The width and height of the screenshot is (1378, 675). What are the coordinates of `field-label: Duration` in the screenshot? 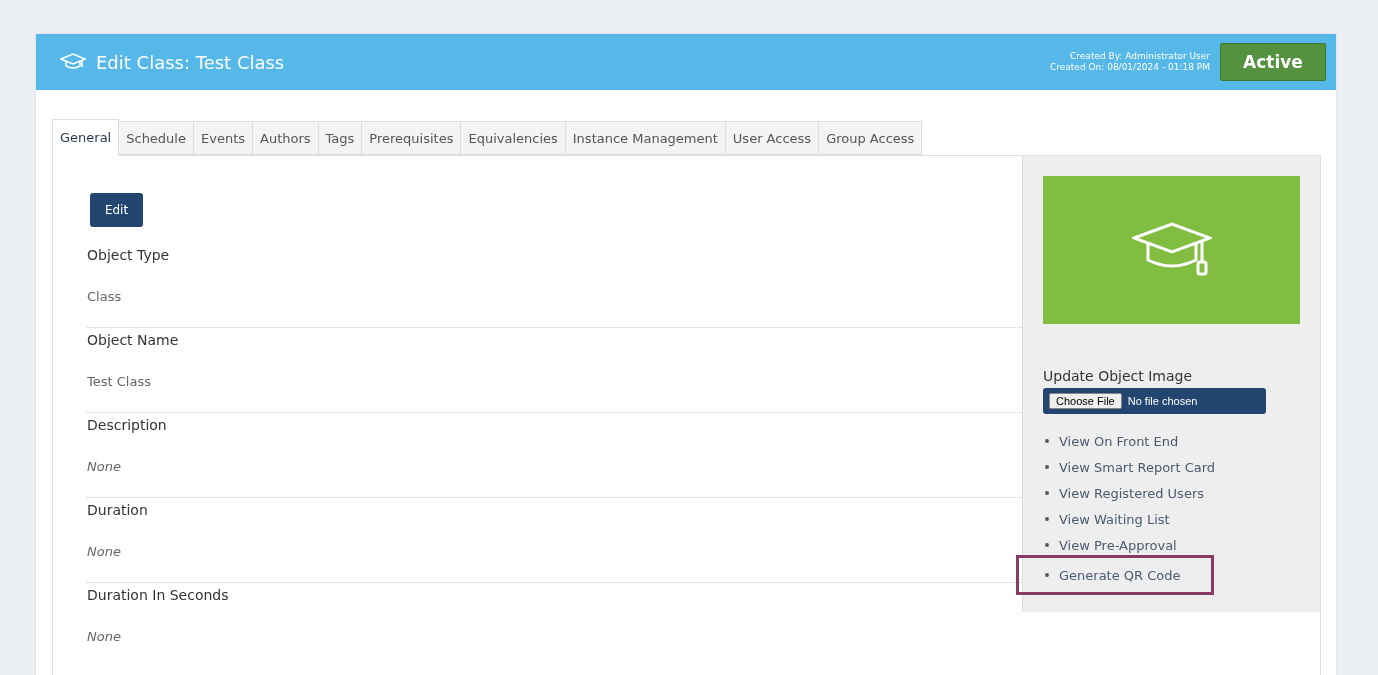 It's located at (118, 510).